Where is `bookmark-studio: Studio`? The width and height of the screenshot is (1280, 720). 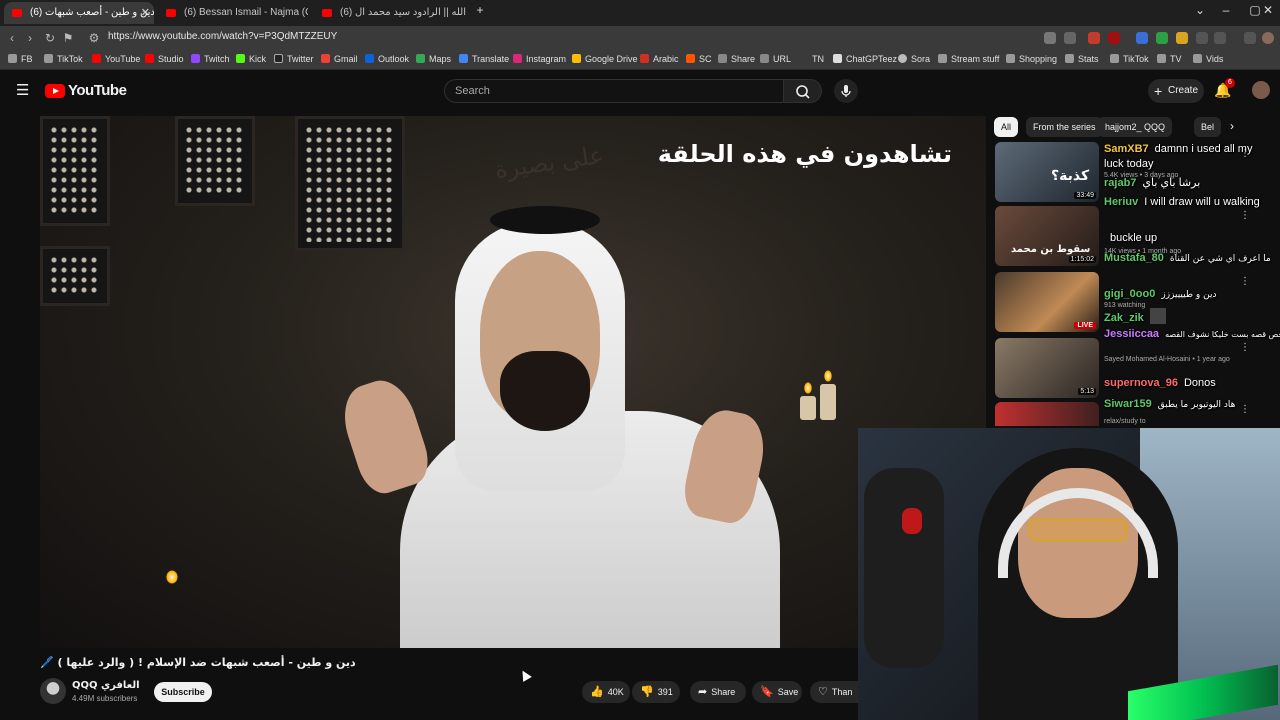 bookmark-studio: Studio is located at coordinates (164, 59).